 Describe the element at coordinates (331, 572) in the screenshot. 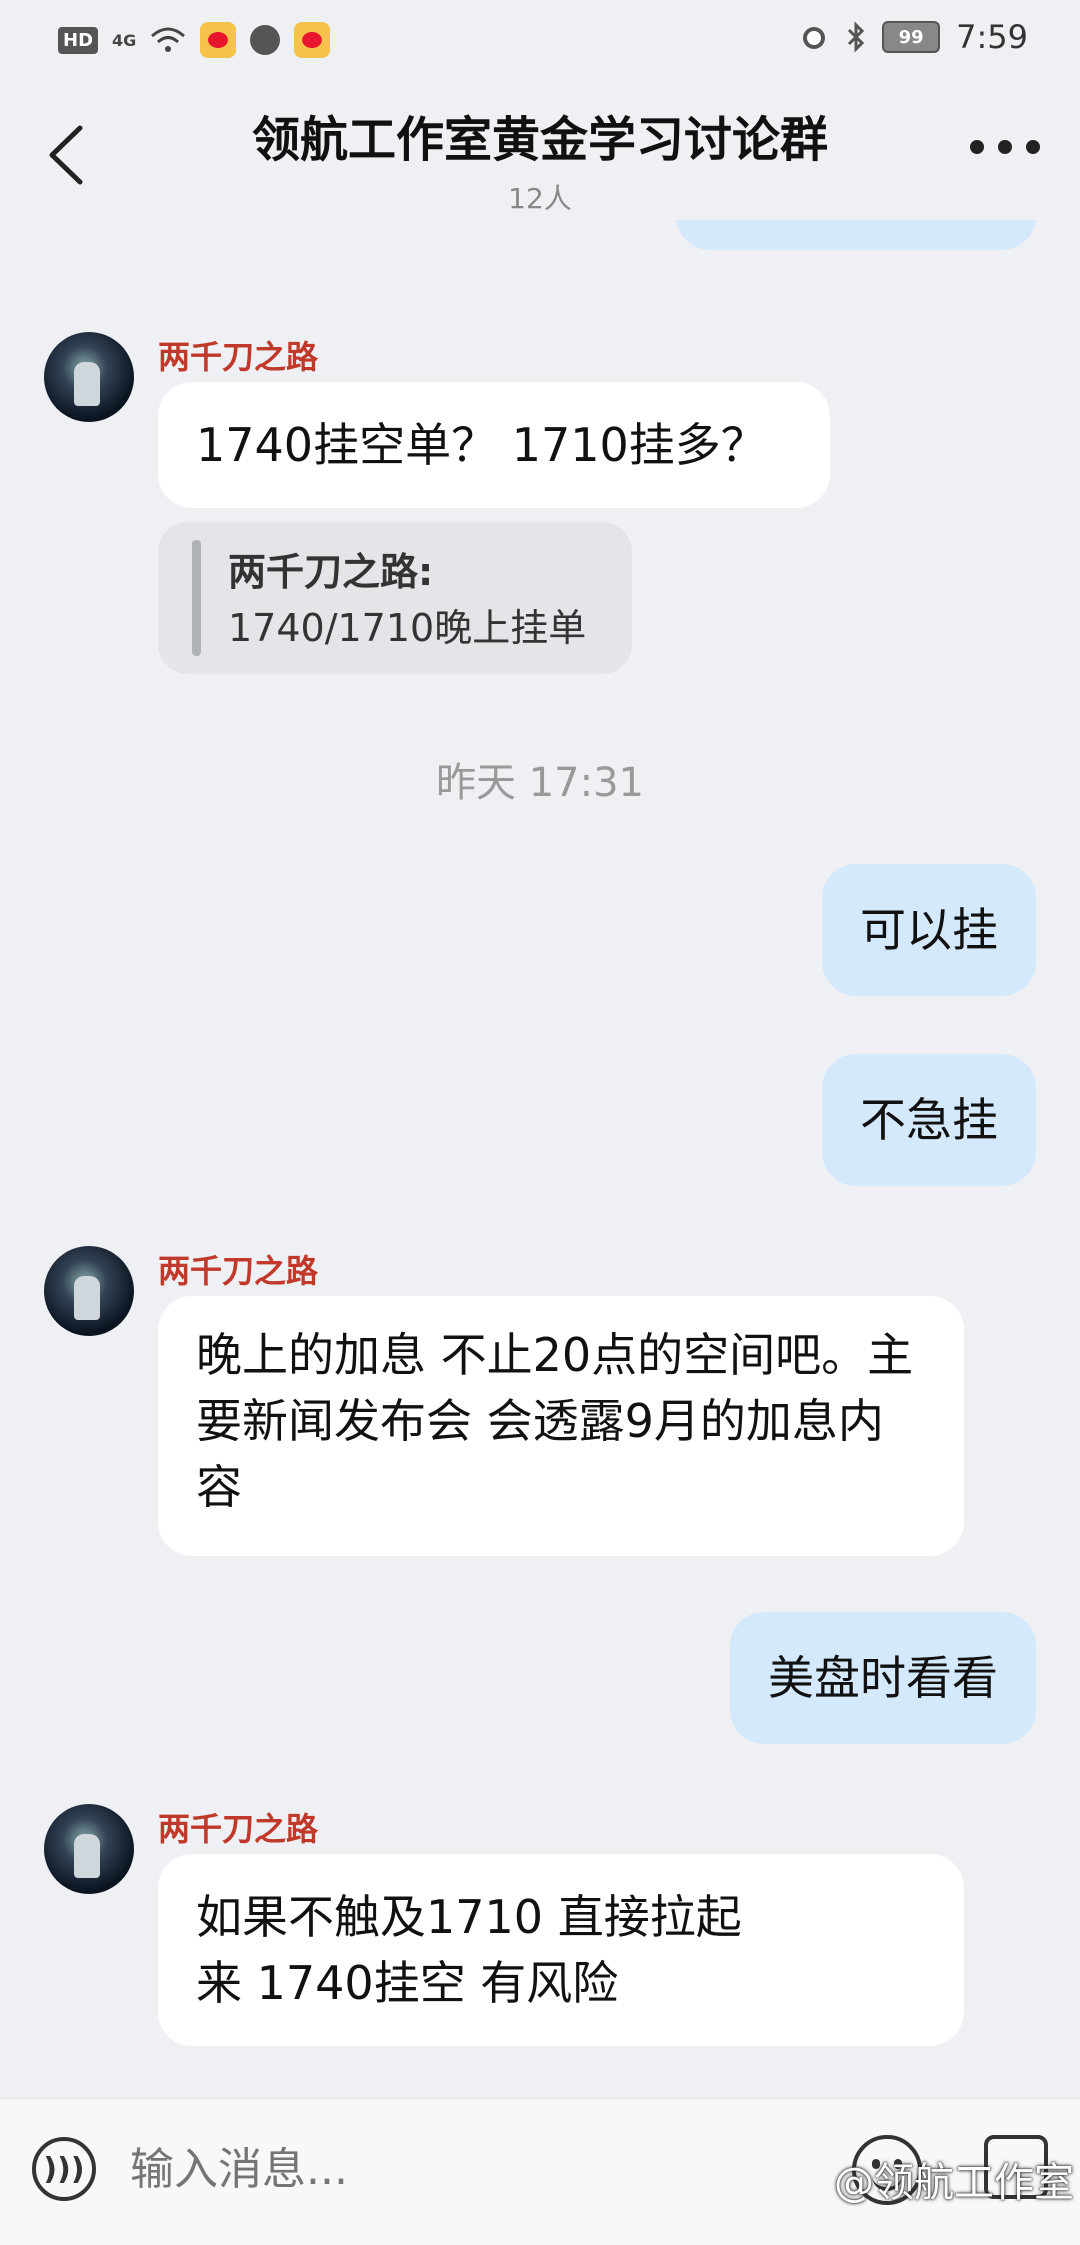

I see `quoted-sender: 两千刀之路:` at that location.